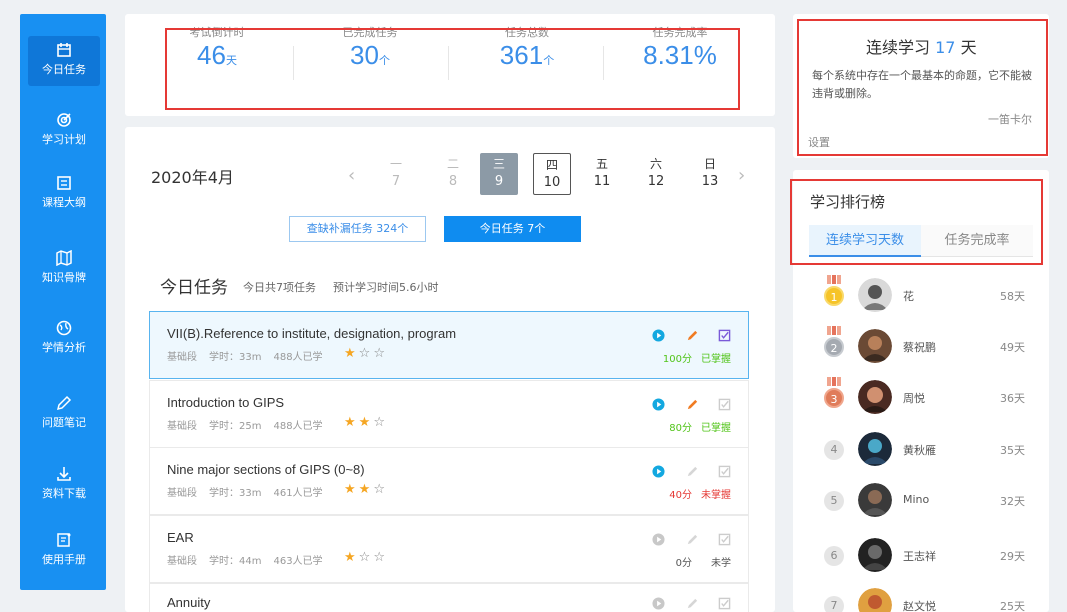  Describe the element at coordinates (512, 229) in the screenshot. I see `today-tasks-button: 今日任务 7个` at that location.